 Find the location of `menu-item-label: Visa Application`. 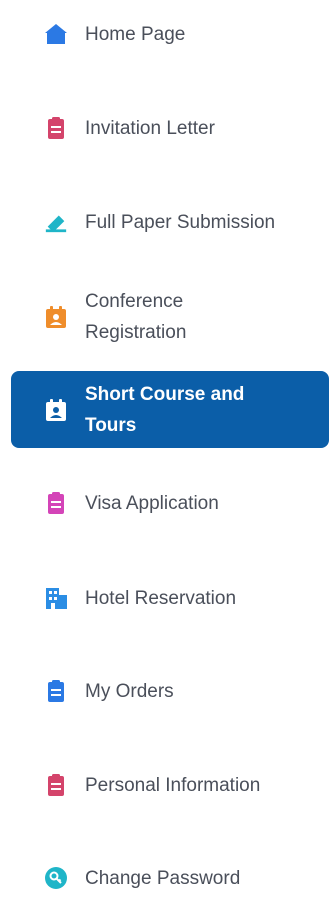

menu-item-label: Visa Application is located at coordinates (152, 503).